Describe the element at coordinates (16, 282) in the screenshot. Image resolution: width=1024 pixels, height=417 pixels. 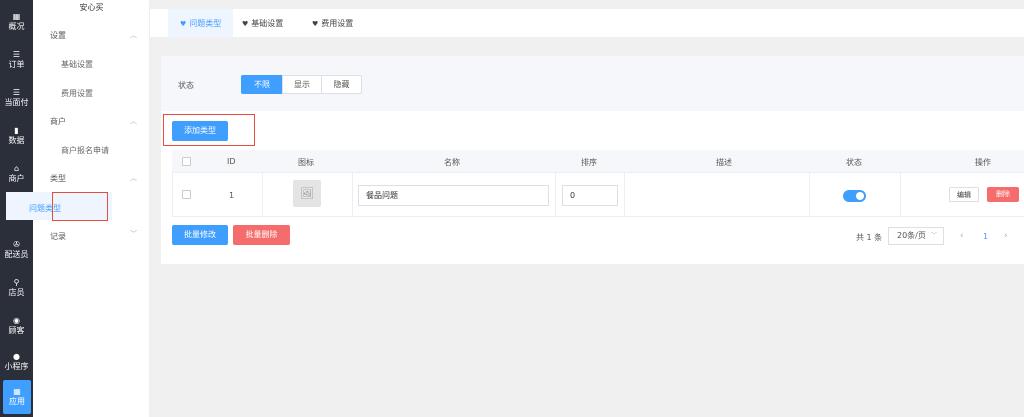
I see `user-icon: ⚲` at that location.